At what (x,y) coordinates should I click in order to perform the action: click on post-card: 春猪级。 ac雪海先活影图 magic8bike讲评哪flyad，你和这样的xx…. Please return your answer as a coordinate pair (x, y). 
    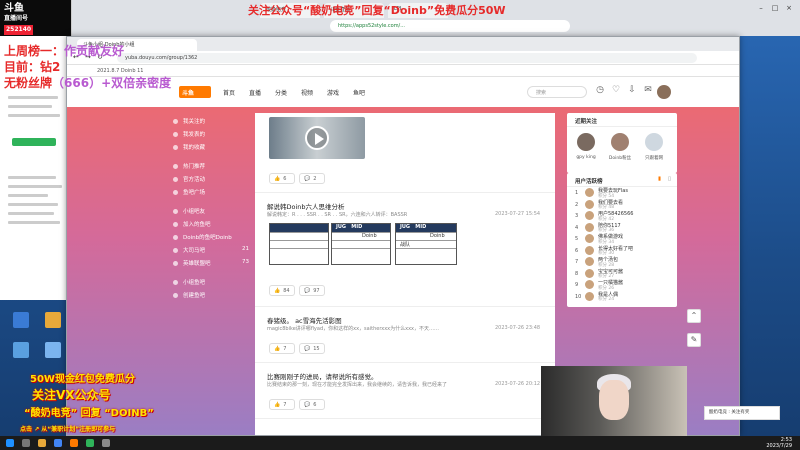
    Looking at the image, I should click on (405, 335).